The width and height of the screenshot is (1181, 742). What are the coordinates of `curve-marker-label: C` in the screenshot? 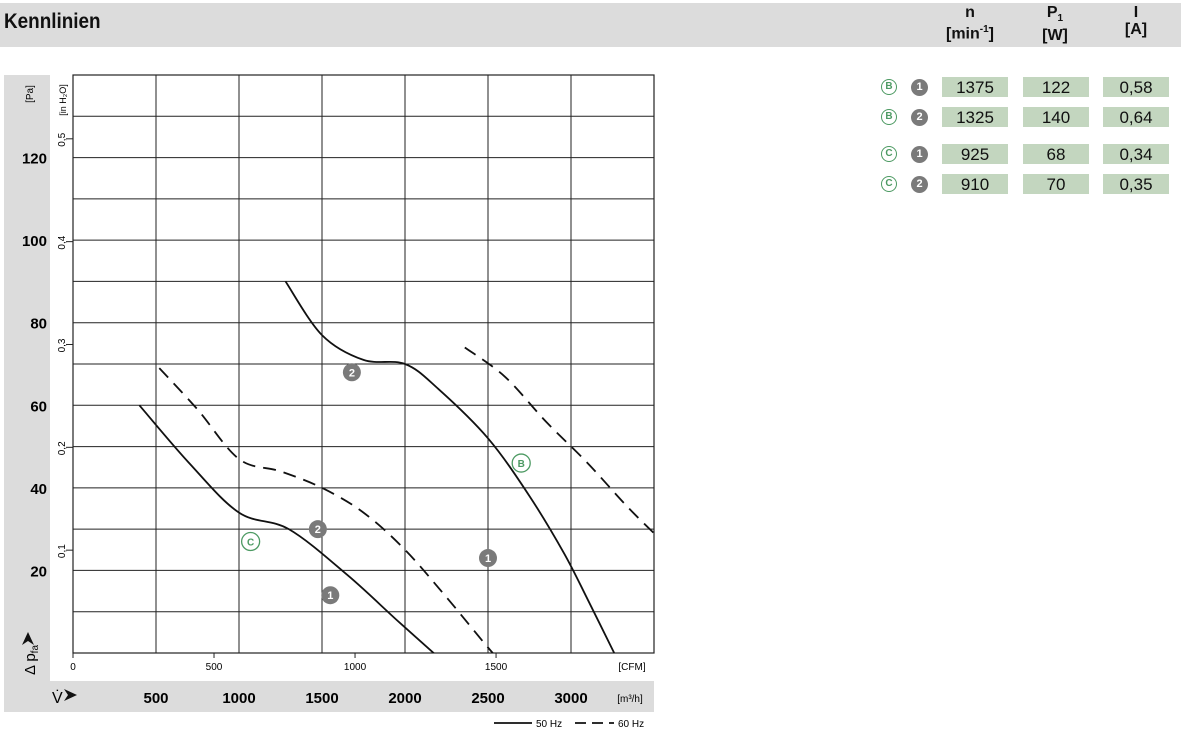 It's located at (250, 543).